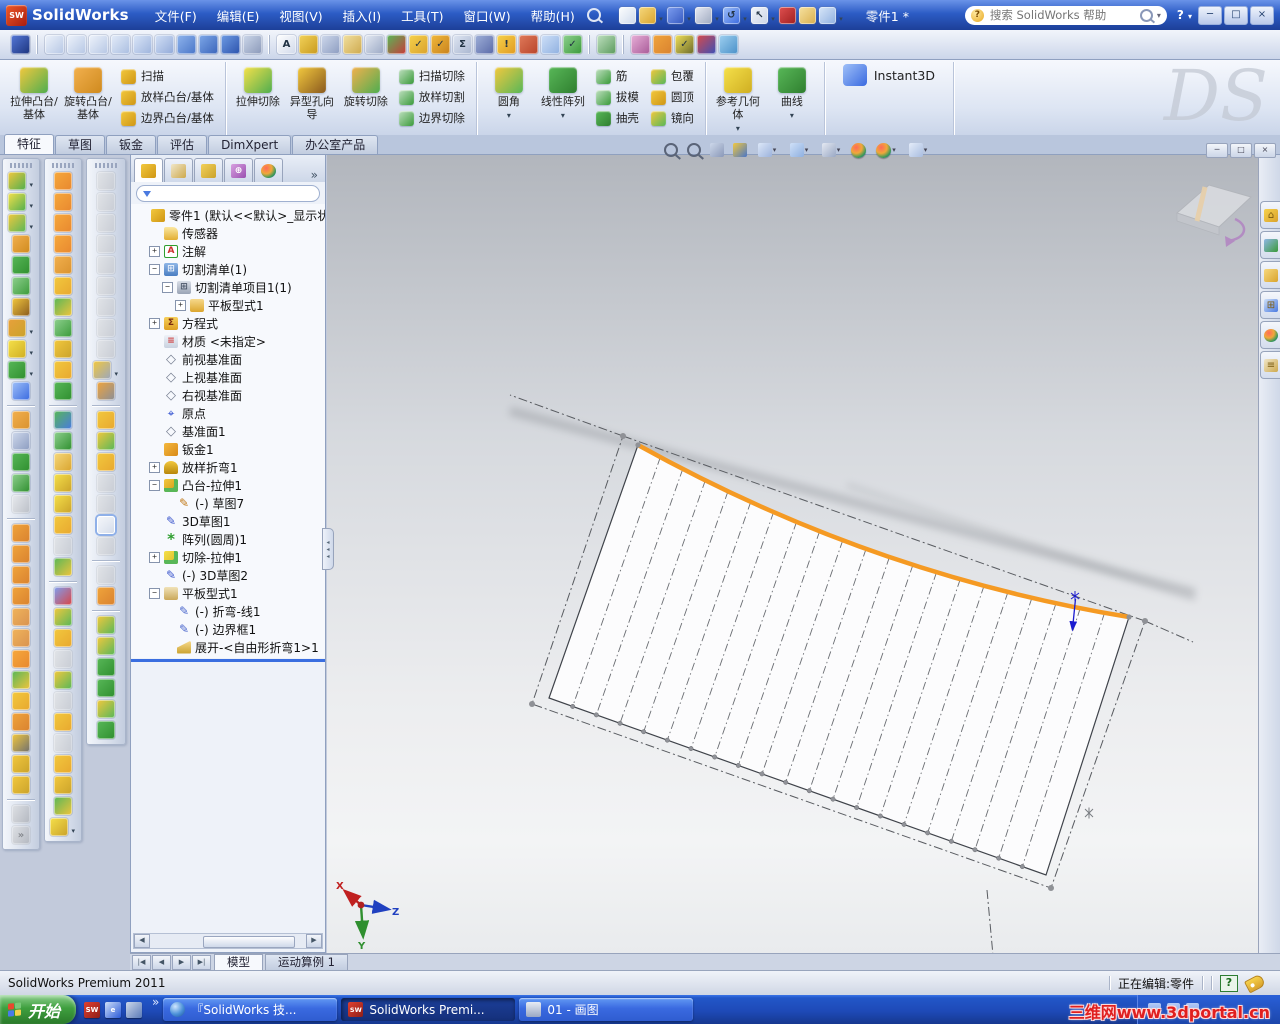  What do you see at coordinates (63, 462) in the screenshot?
I see `tool-folder-icon` at bounding box center [63, 462].